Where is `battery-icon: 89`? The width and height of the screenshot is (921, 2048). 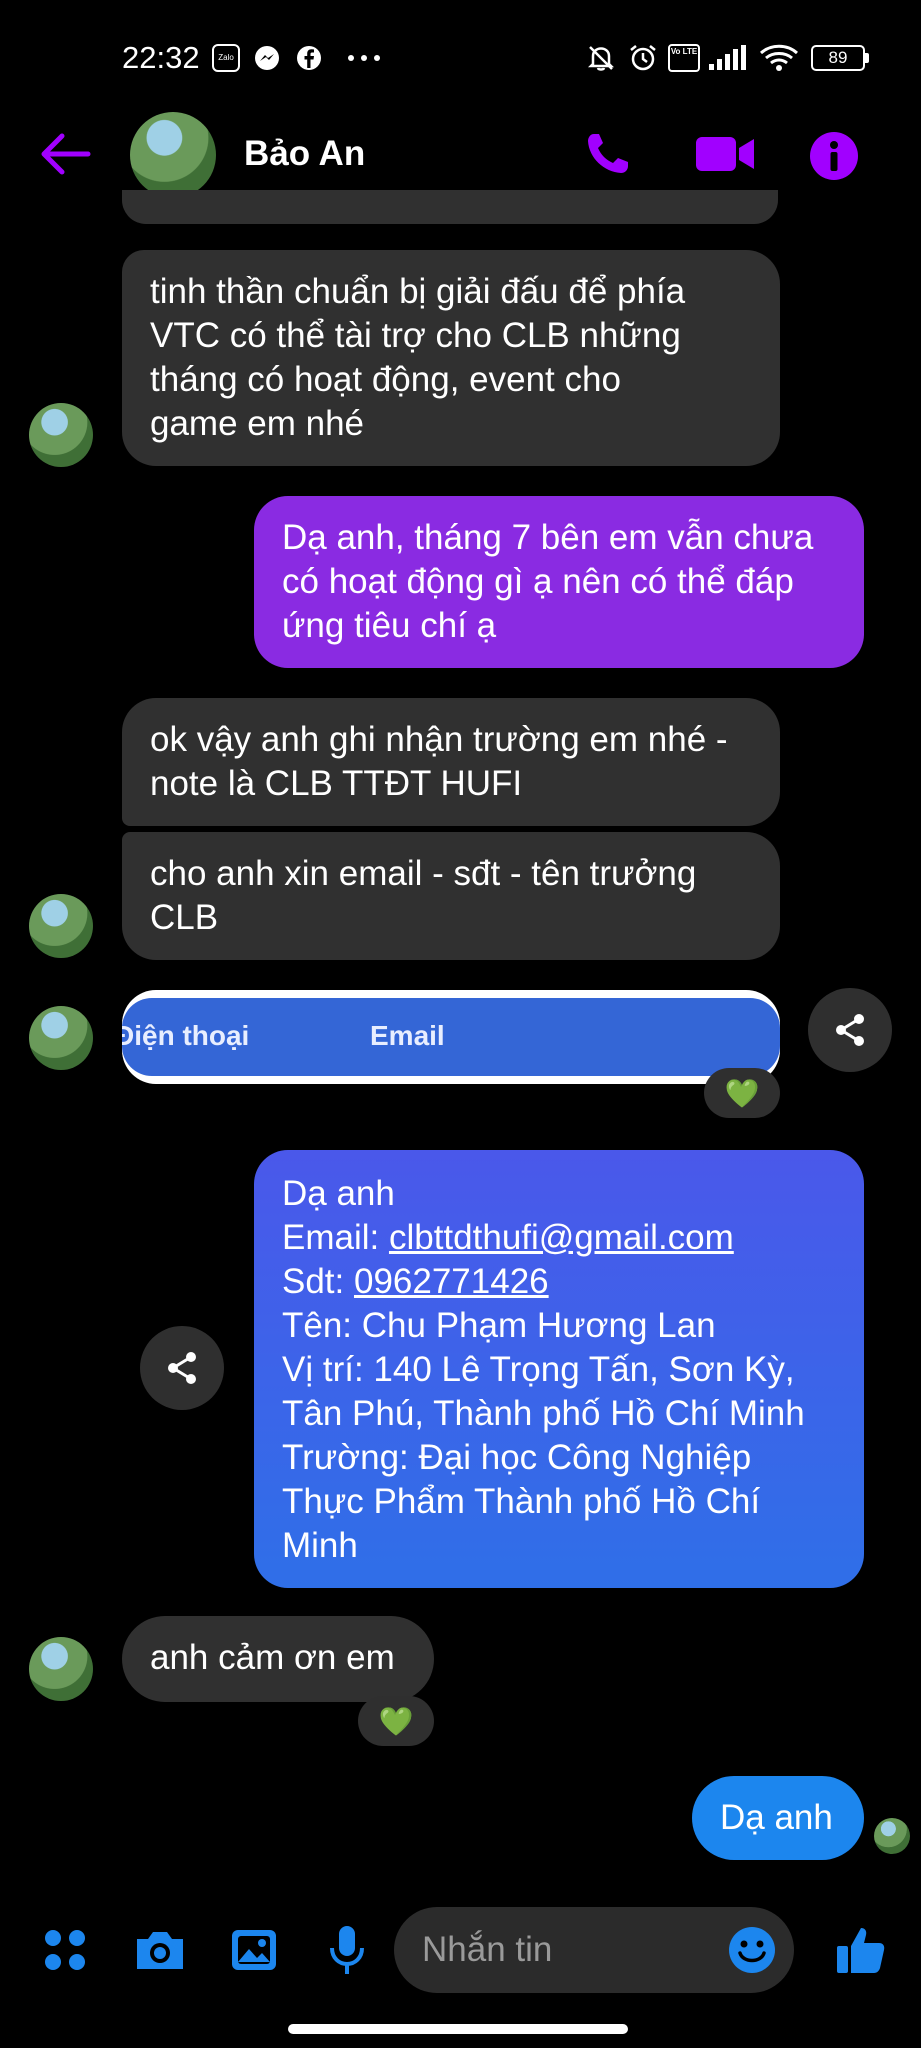 battery-icon: 89 is located at coordinates (840, 58).